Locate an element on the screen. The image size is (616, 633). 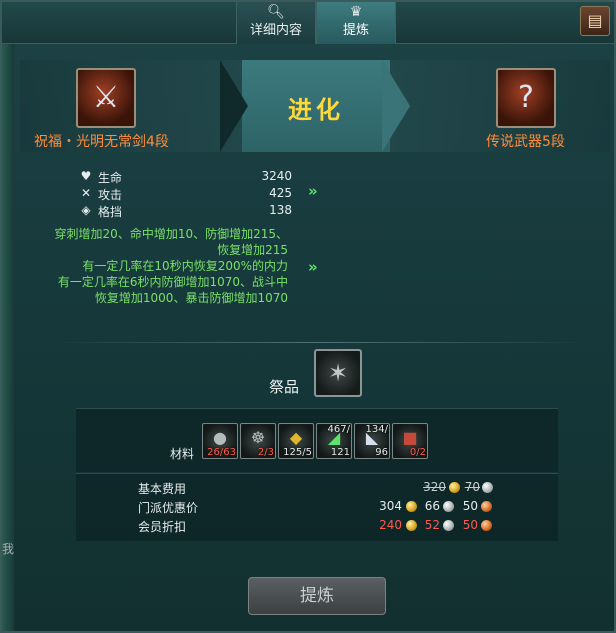
scroll-icon: ▤ is located at coordinates (595, 21).